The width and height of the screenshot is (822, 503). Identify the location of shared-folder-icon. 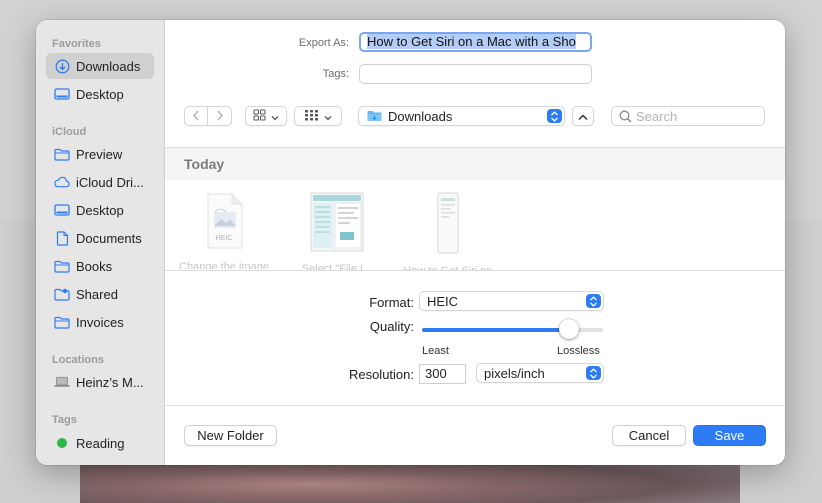
(62, 294).